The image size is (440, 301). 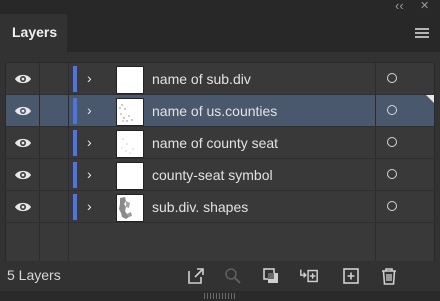 I want to click on panel-resize-handle, so click(x=220, y=296).